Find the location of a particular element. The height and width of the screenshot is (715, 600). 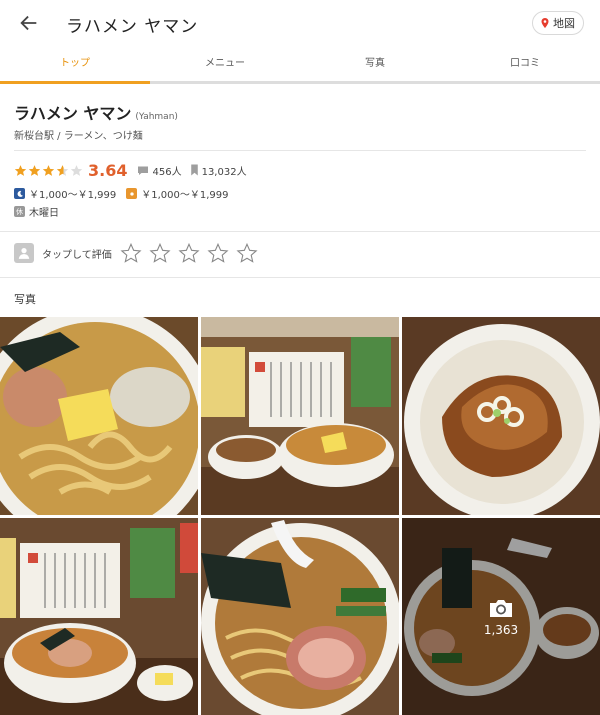

rating-stars is located at coordinates (49, 170).